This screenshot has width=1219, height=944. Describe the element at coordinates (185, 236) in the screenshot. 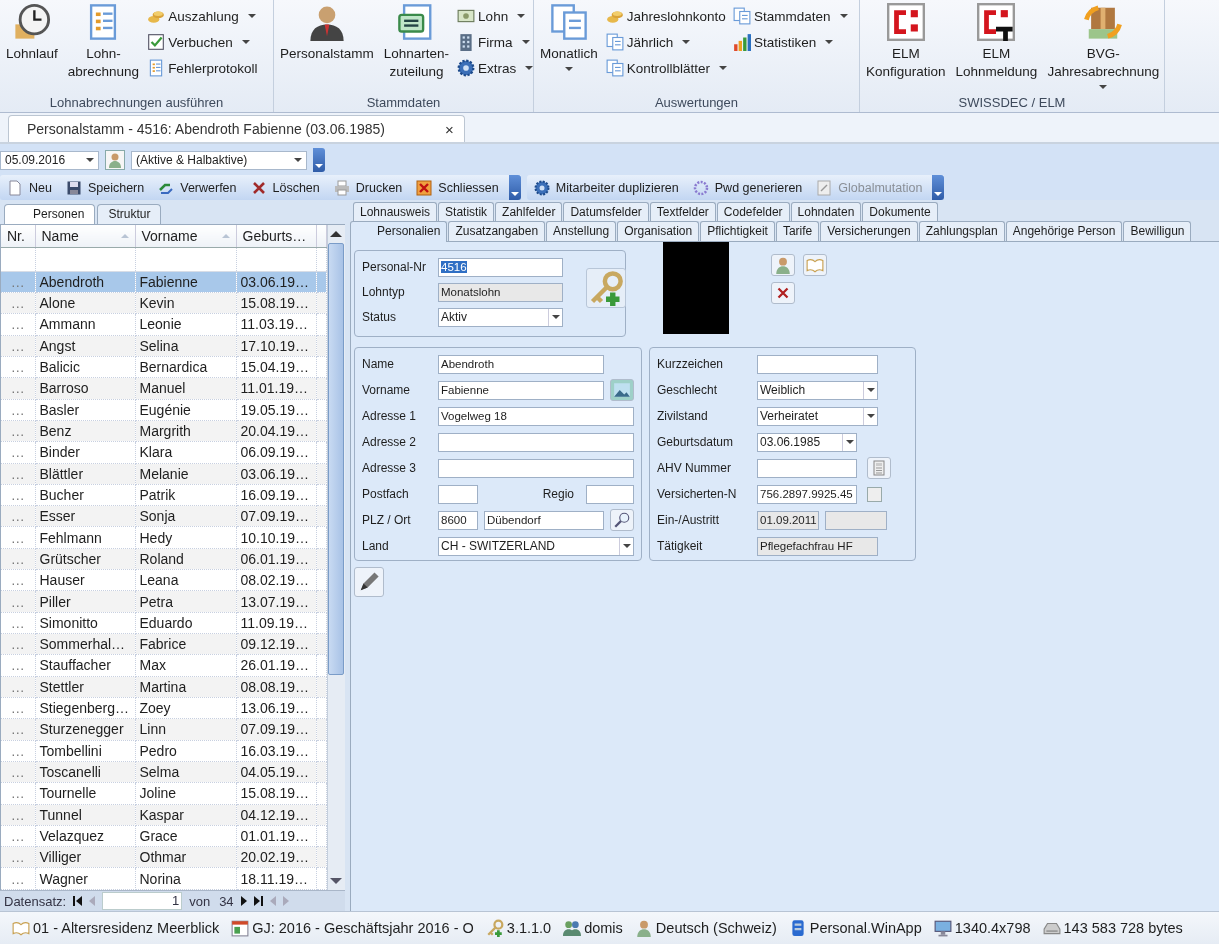

I see `column-header: Vorname` at that location.